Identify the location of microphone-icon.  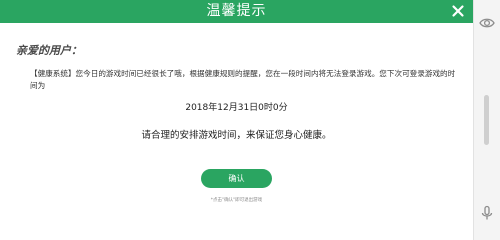
(487, 212).